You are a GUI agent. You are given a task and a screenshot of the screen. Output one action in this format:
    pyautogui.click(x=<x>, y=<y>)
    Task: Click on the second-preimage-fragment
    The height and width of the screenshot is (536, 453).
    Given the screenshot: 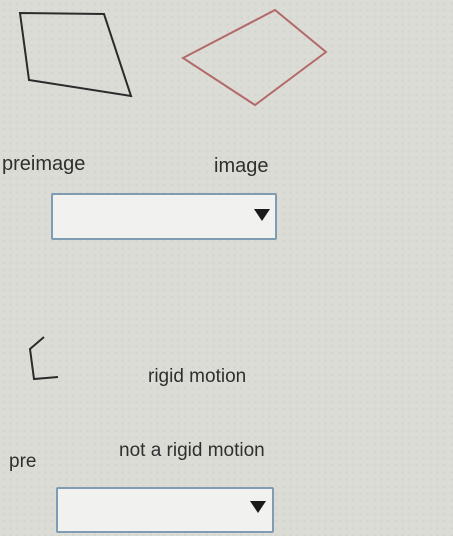 What is the action you would take?
    pyautogui.click(x=43, y=358)
    